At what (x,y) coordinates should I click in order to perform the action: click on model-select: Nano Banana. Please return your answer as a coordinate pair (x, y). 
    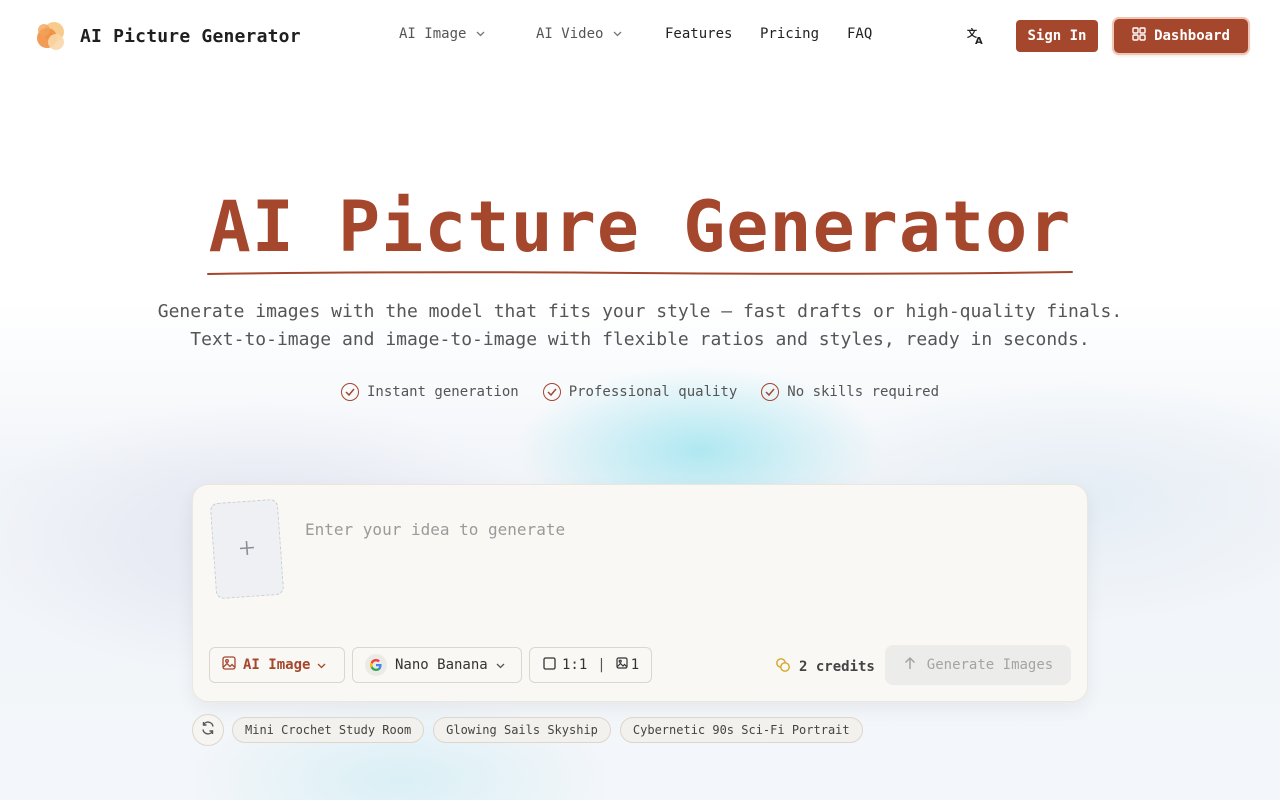
    Looking at the image, I should click on (437, 665).